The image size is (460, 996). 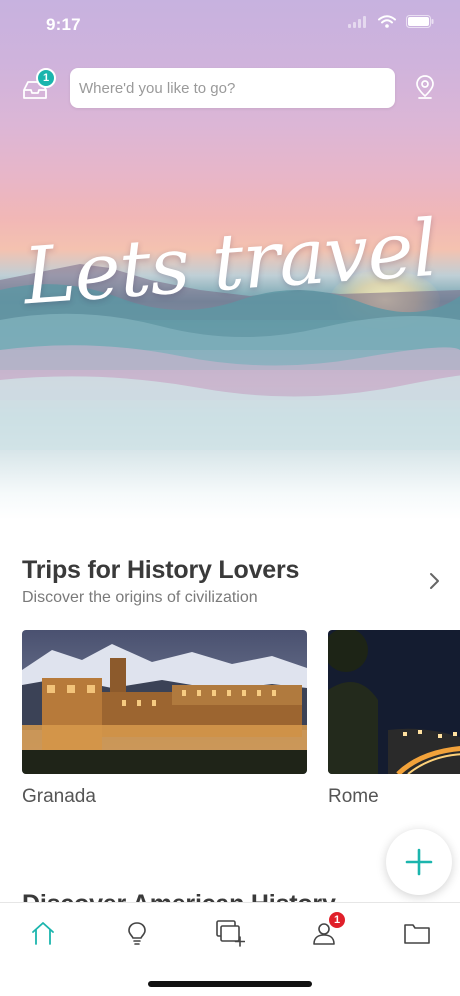 What do you see at coordinates (420, 21) in the screenshot?
I see `battery-icon` at bounding box center [420, 21].